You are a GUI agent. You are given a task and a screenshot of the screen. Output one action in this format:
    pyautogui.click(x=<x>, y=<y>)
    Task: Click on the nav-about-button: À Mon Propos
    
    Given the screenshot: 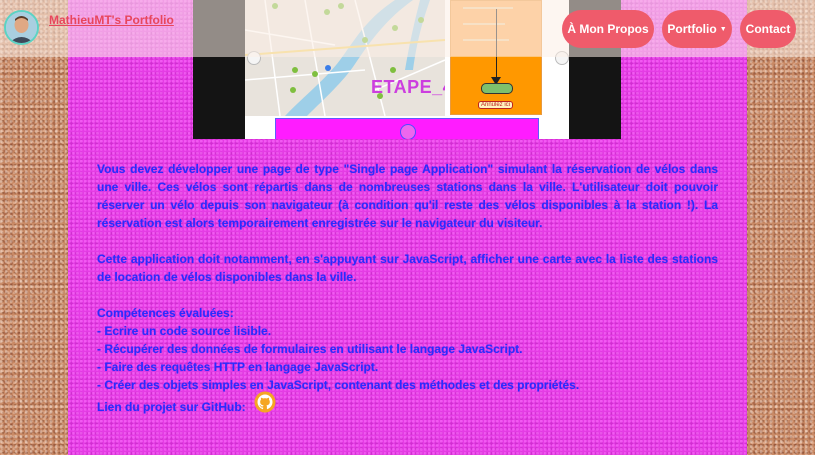 What is the action you would take?
    pyautogui.click(x=608, y=29)
    